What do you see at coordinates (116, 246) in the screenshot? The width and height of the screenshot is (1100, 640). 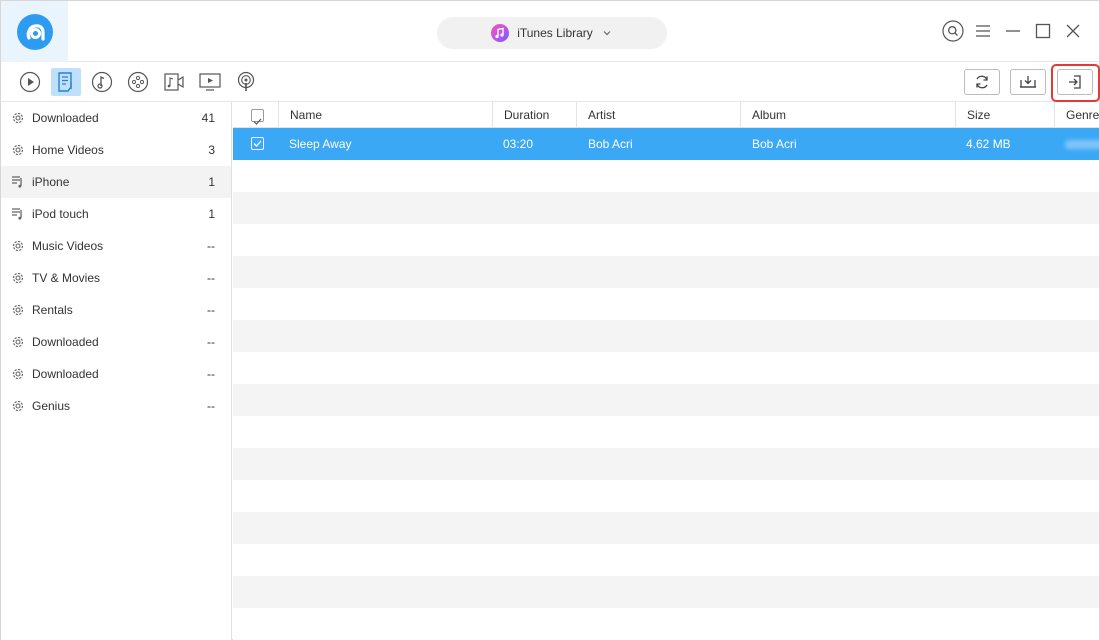 I see `sidebar-item-music-videos: Music Videos --` at bounding box center [116, 246].